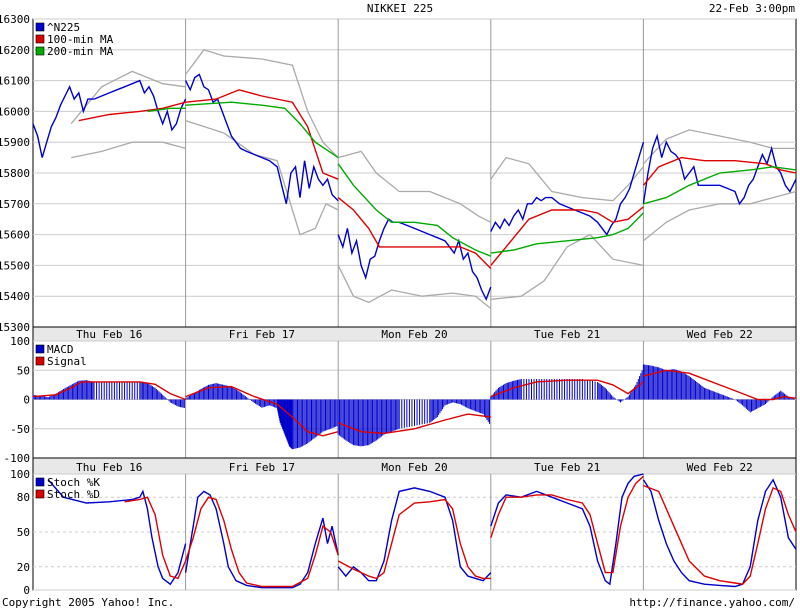  What do you see at coordinates (752, 8) in the screenshot?
I see `chart-timestamp: 22-Feb 3:00pm` at bounding box center [752, 8].